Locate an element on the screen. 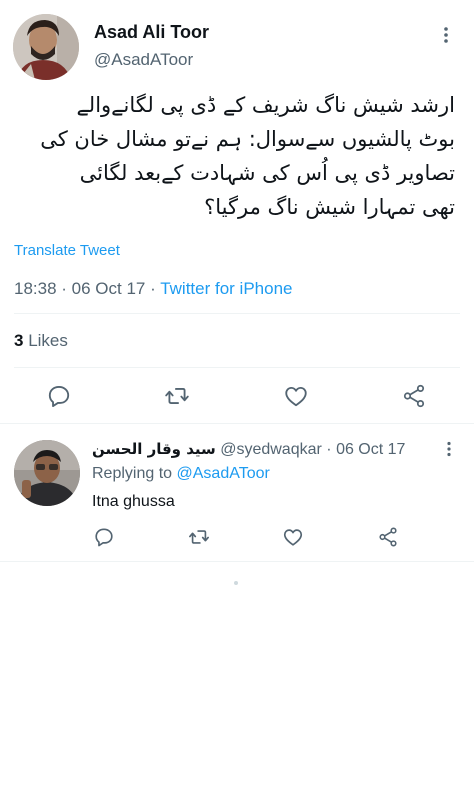 The image size is (474, 790). reply-author-avatar is located at coordinates (47, 473).